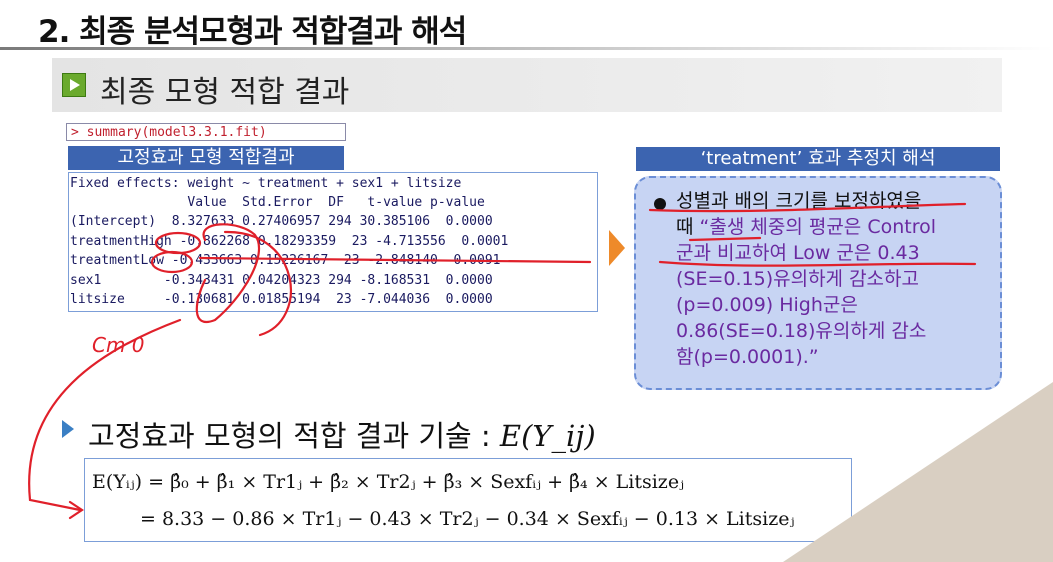 The image size is (1053, 562). What do you see at coordinates (228, 273) in the screenshot?
I see `ink-loop` at bounding box center [228, 273].